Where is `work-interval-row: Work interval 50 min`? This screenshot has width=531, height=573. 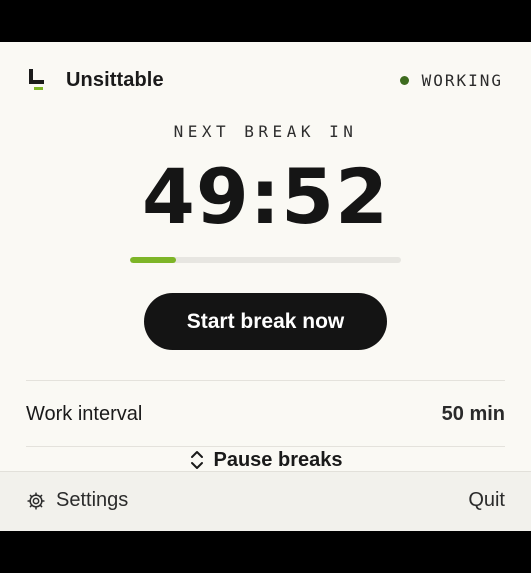 work-interval-row: Work interval 50 min is located at coordinates (265, 414).